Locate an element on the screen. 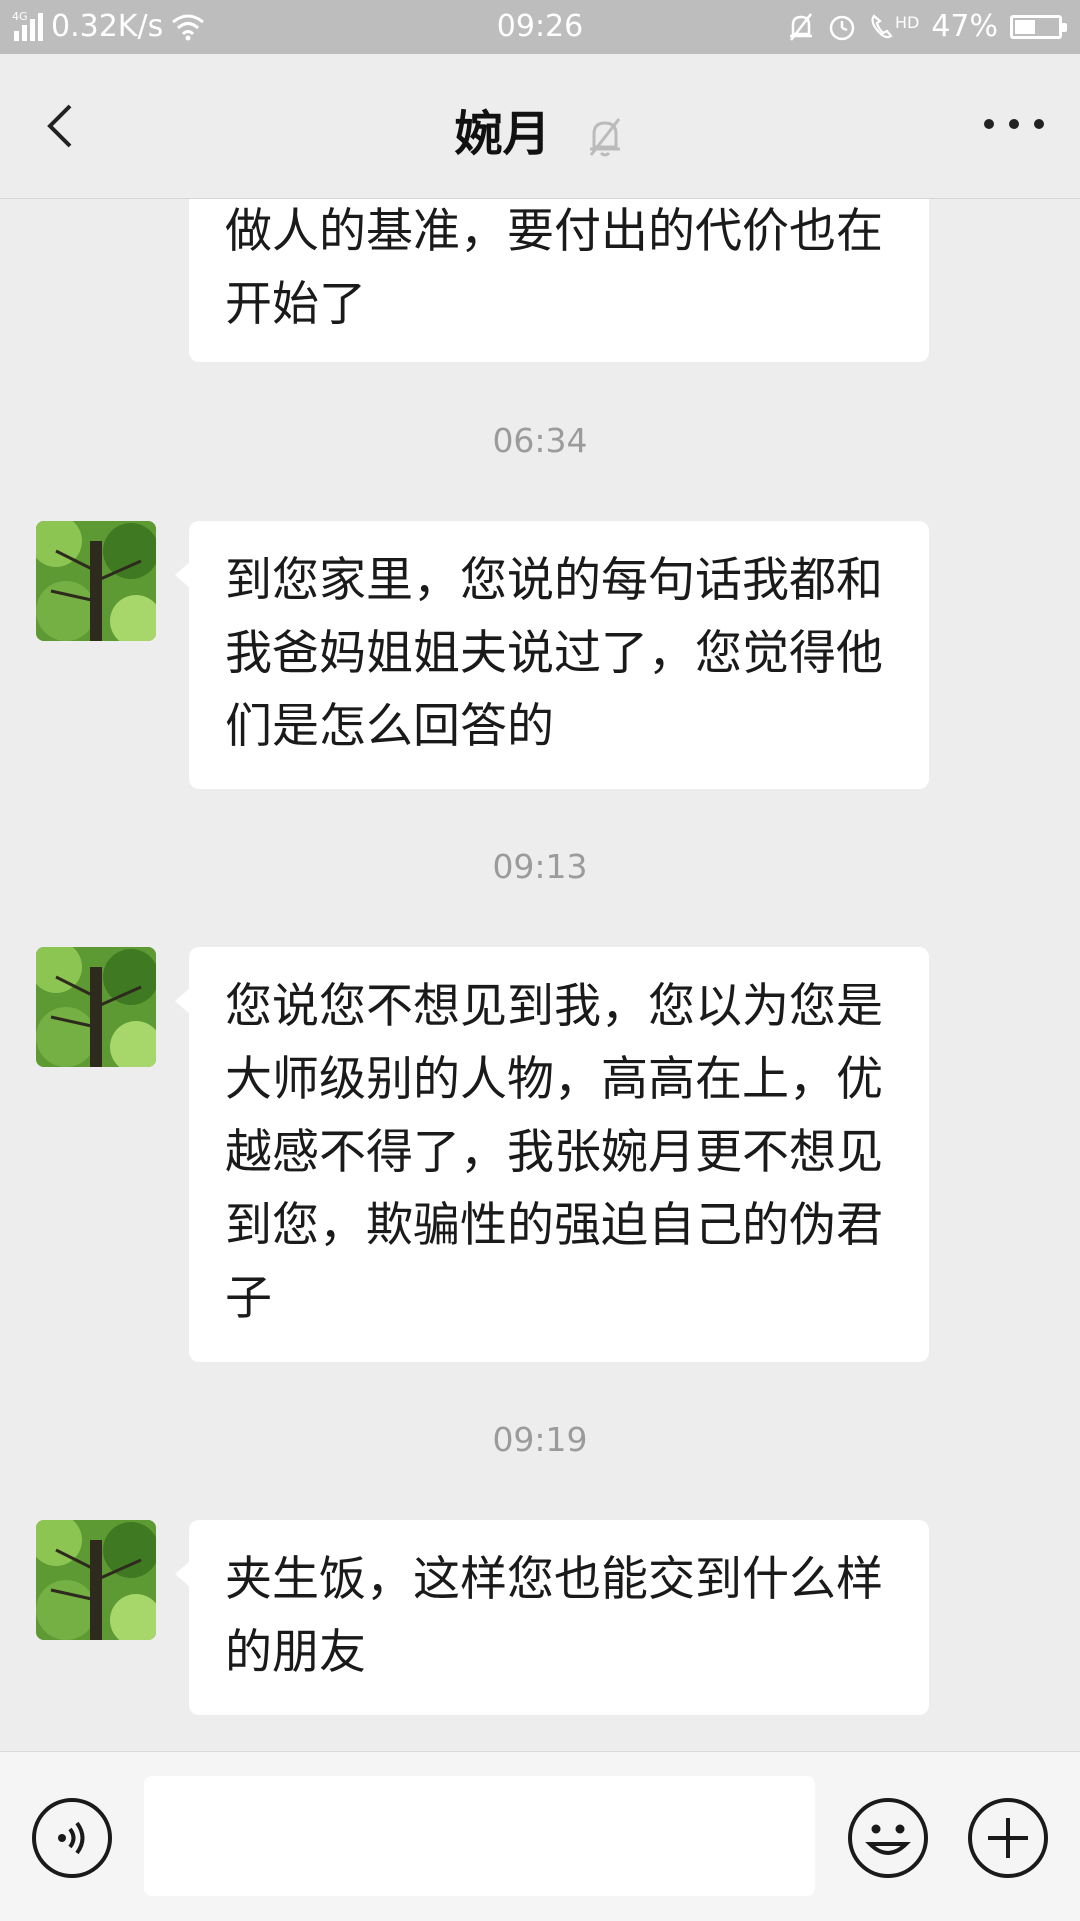  message-bubble: 夹生饭，这样您也能交到什么样的朋友 is located at coordinates (552, 1617).